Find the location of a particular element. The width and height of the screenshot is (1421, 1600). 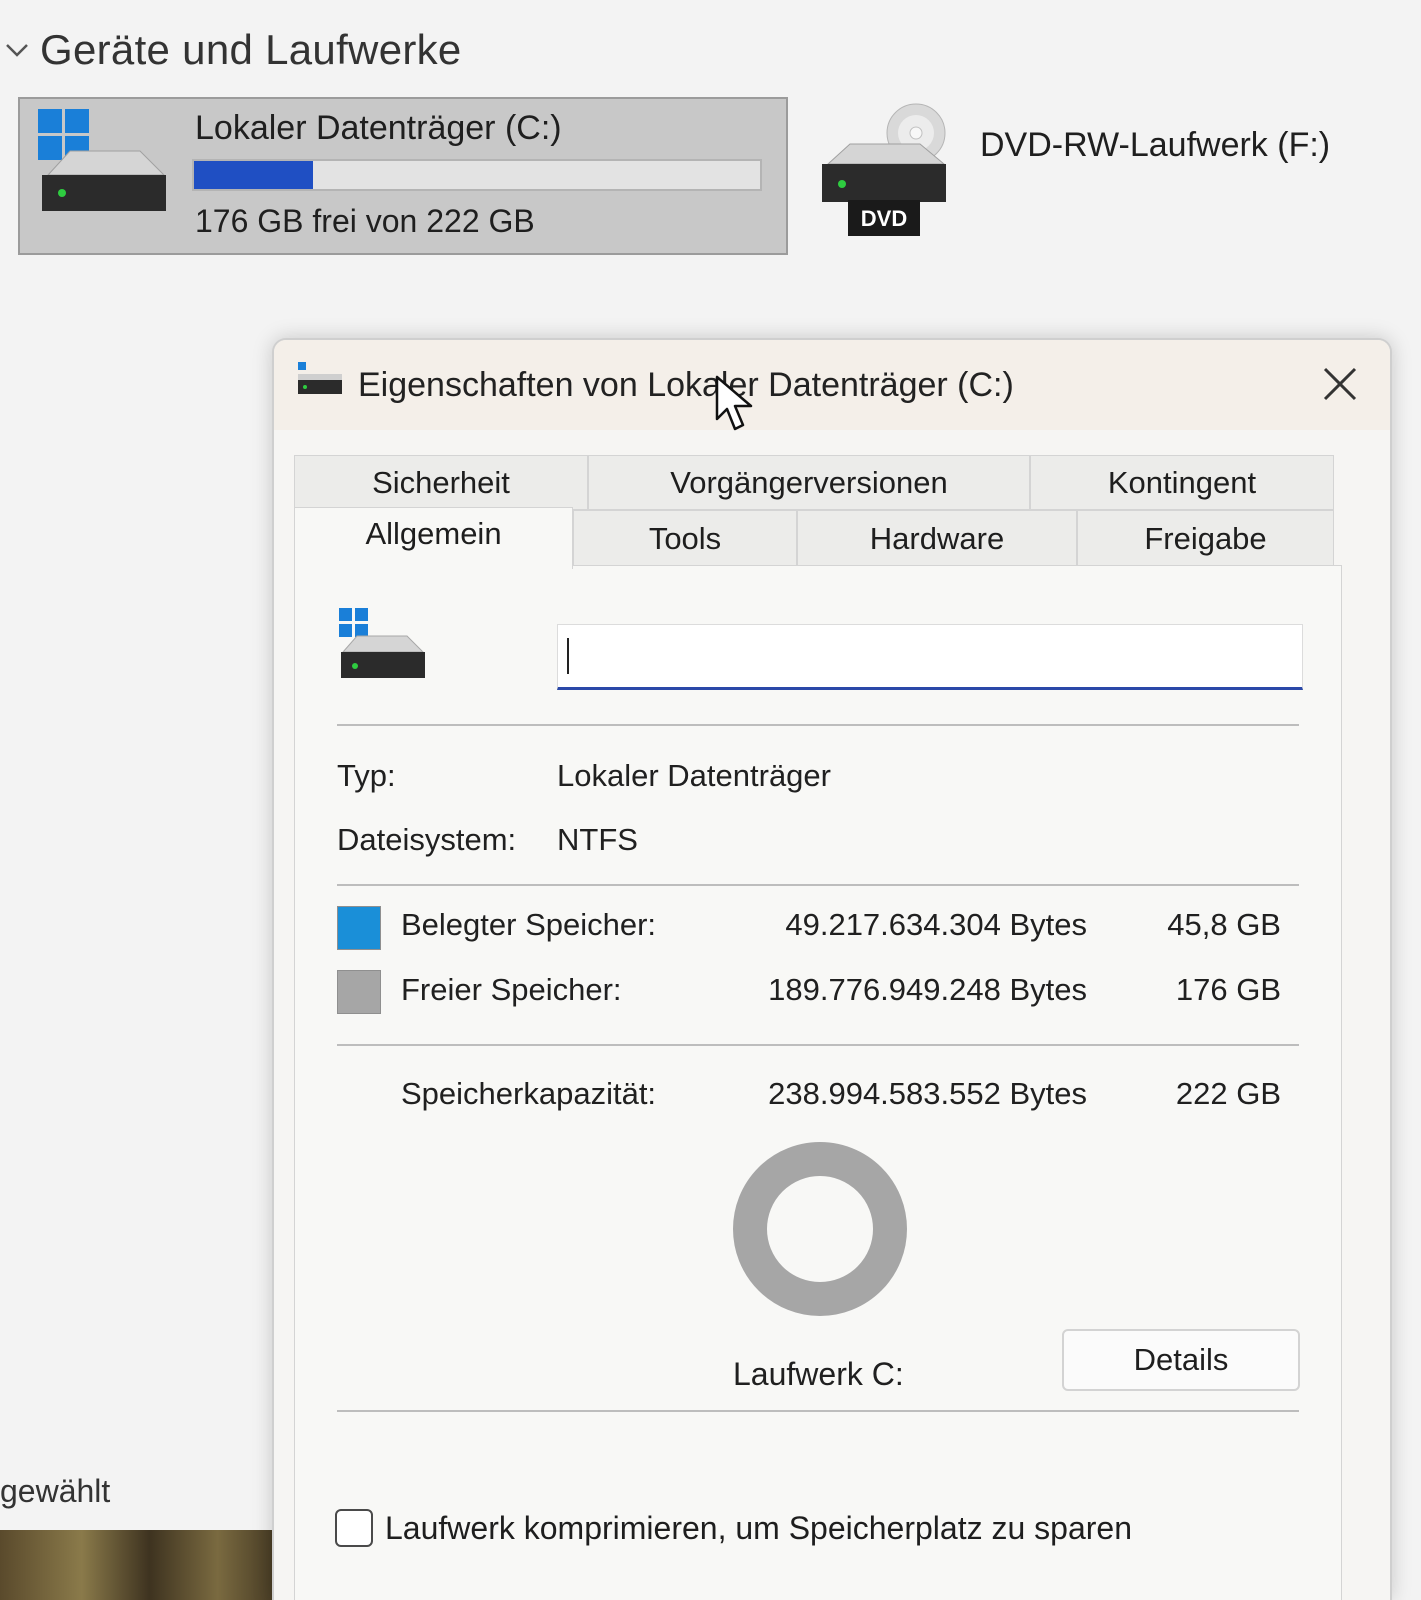

drive-label-input is located at coordinates (930, 657).